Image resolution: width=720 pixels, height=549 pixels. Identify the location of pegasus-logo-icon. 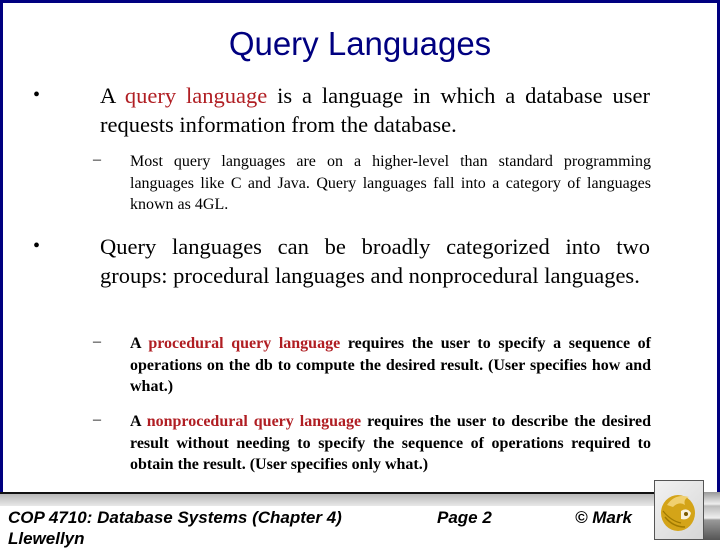
(678, 513).